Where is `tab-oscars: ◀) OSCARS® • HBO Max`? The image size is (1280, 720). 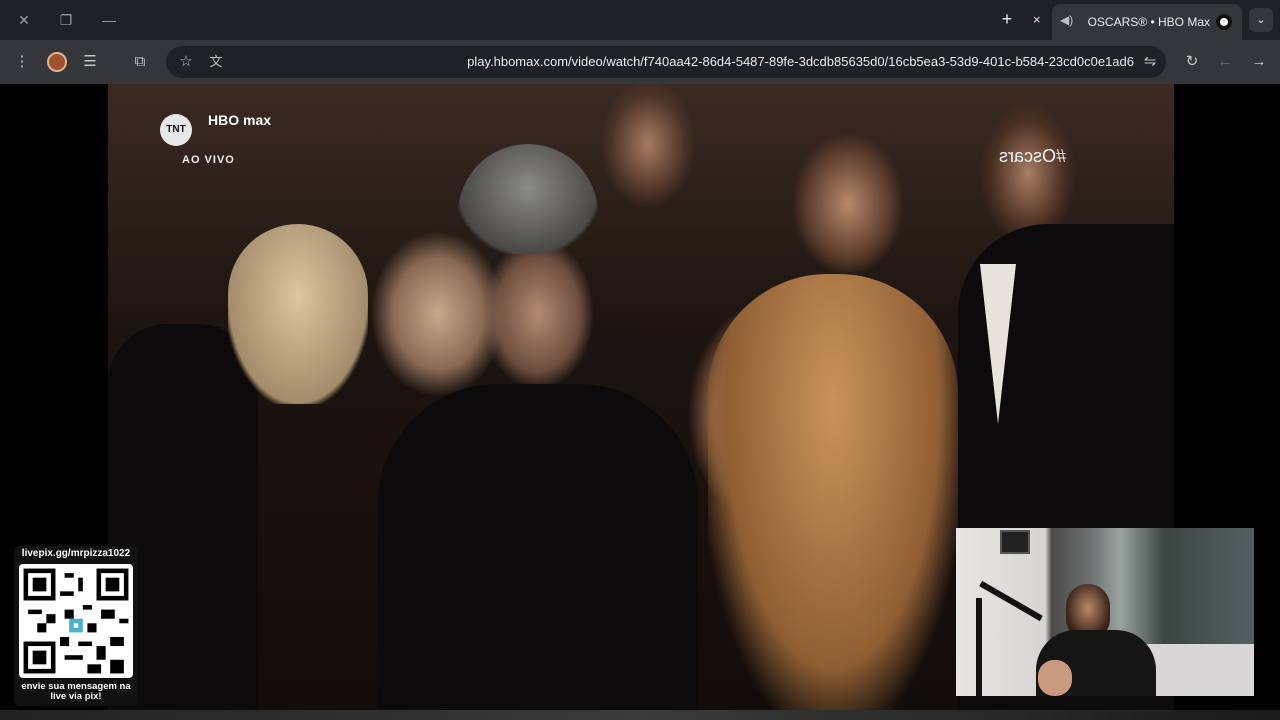 tab-oscars: ◀) OSCARS® • HBO Max is located at coordinates (1147, 22).